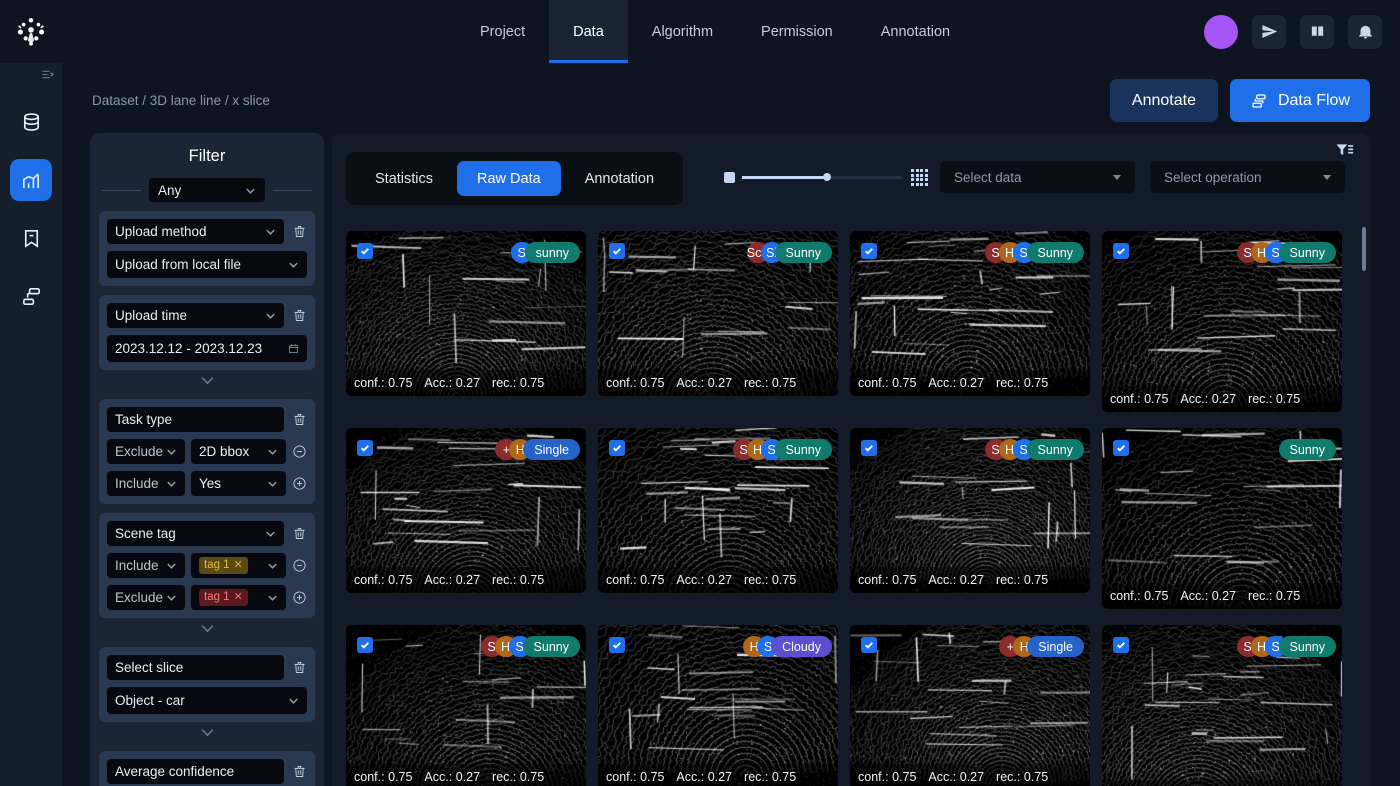 This screenshot has width=1400, height=786. Describe the element at coordinates (1364, 499) in the screenshot. I see `grid-scrollbar` at that location.